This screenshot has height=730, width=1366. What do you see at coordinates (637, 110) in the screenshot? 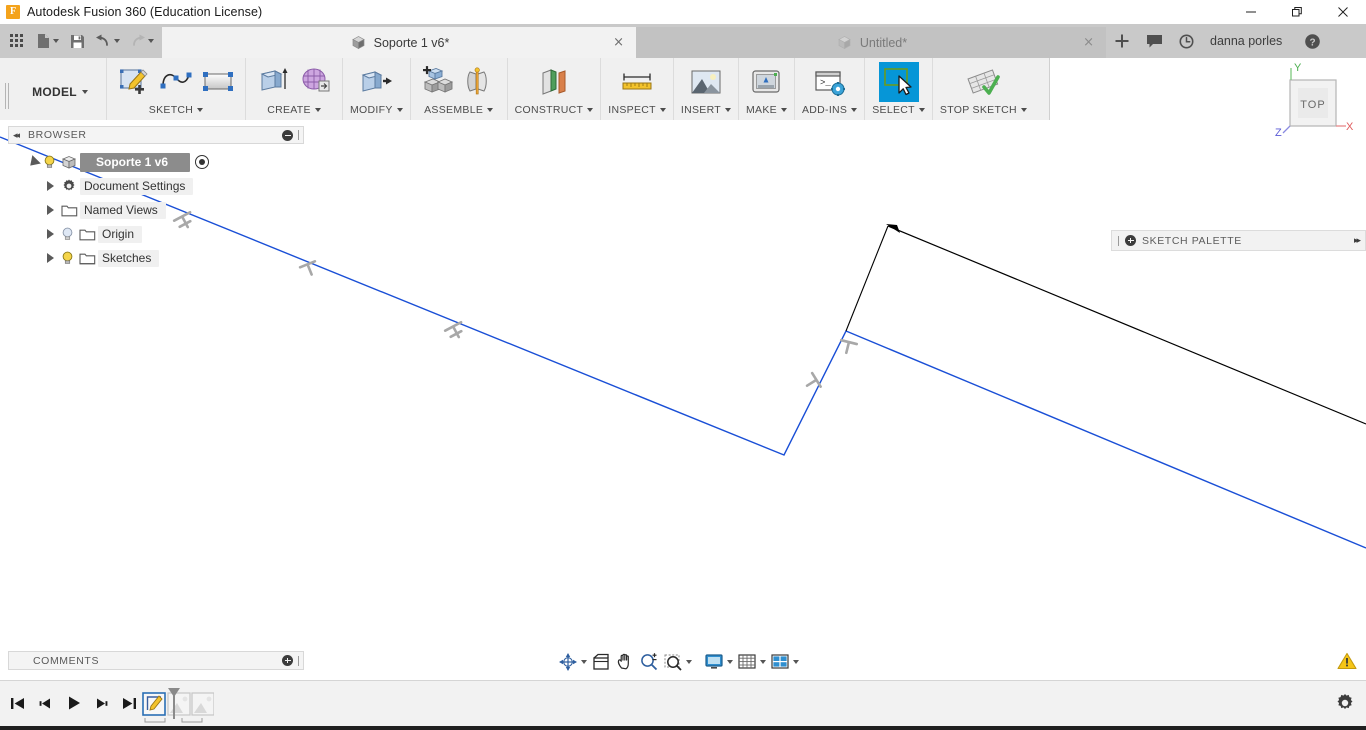
I see `ribbon-group-label: INSPECT` at bounding box center [637, 110].